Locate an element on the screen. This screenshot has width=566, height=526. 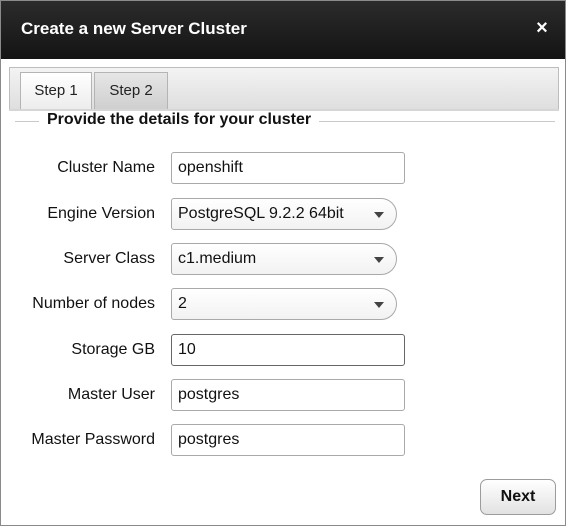
engine-version-select: PostgreSQL 9.2.2 64bit is located at coordinates (284, 214).